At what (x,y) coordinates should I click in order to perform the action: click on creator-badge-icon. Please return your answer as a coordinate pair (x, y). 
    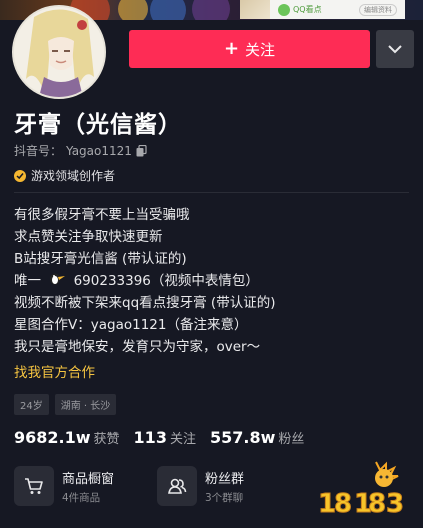
    Looking at the image, I should click on (20, 175).